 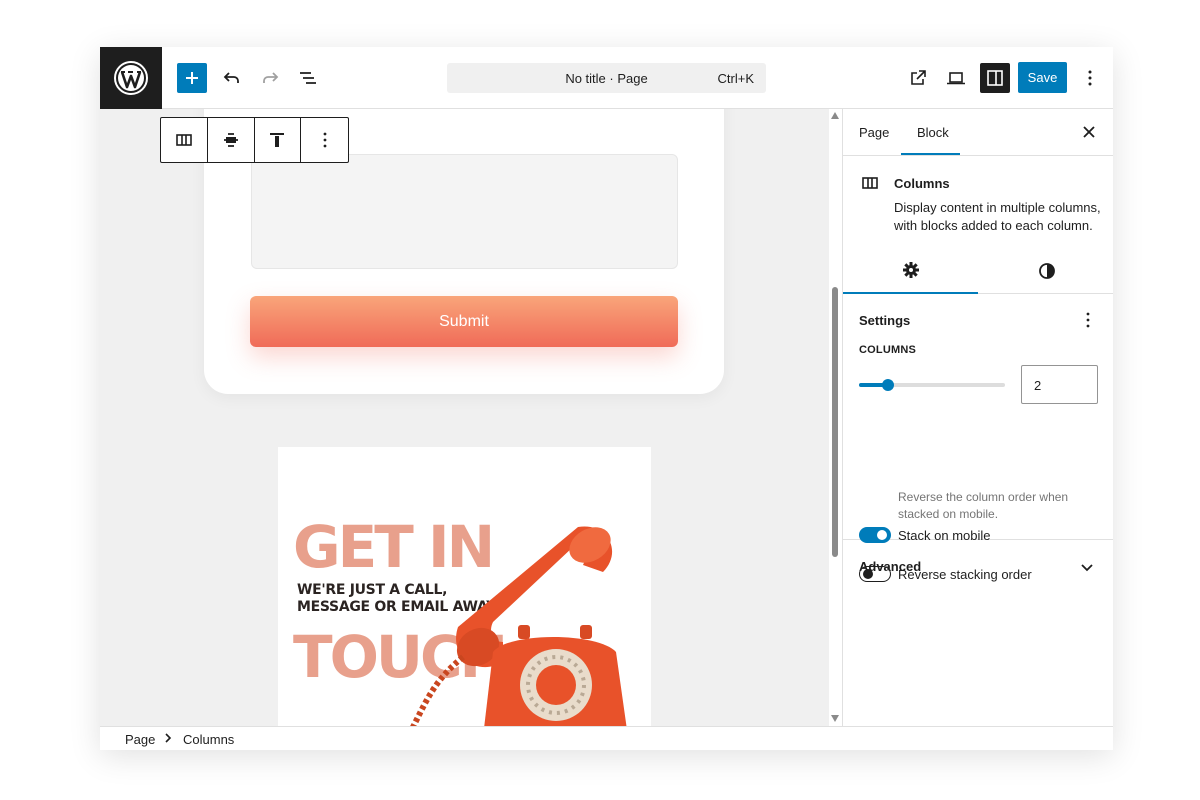 I want to click on list-view-icon, so click(x=308, y=78).